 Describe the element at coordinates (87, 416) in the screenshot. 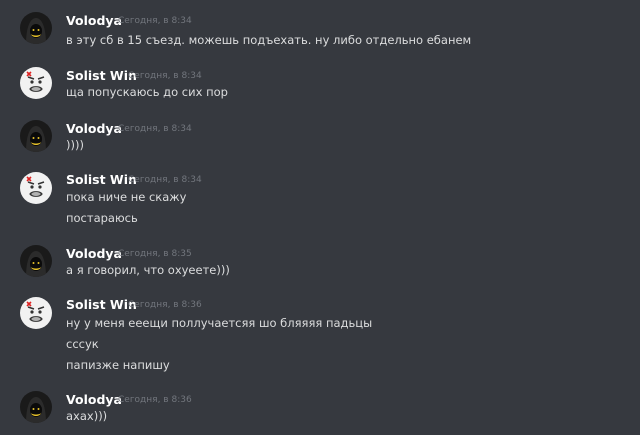

I see `message-text: ахах)))` at that location.